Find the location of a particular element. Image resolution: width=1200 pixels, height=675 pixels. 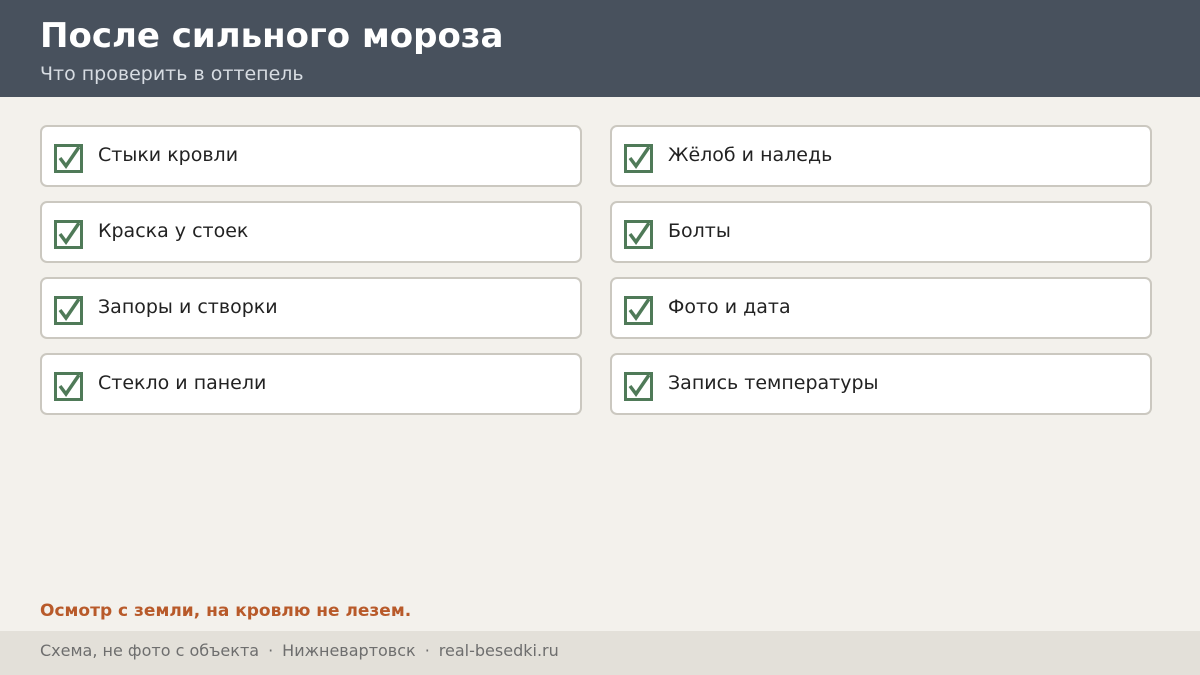

checklist-item-label: Фото и дата is located at coordinates (729, 307).